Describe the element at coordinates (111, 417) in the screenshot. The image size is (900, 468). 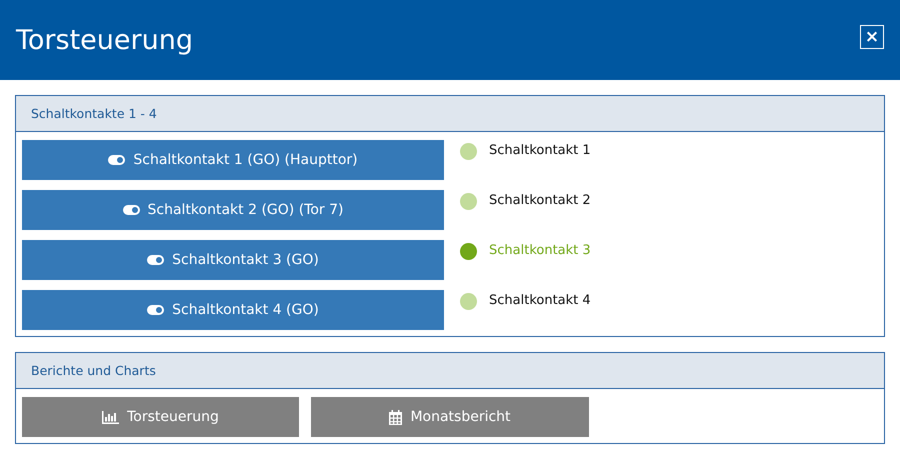
I see `bar-chart-icon` at that location.